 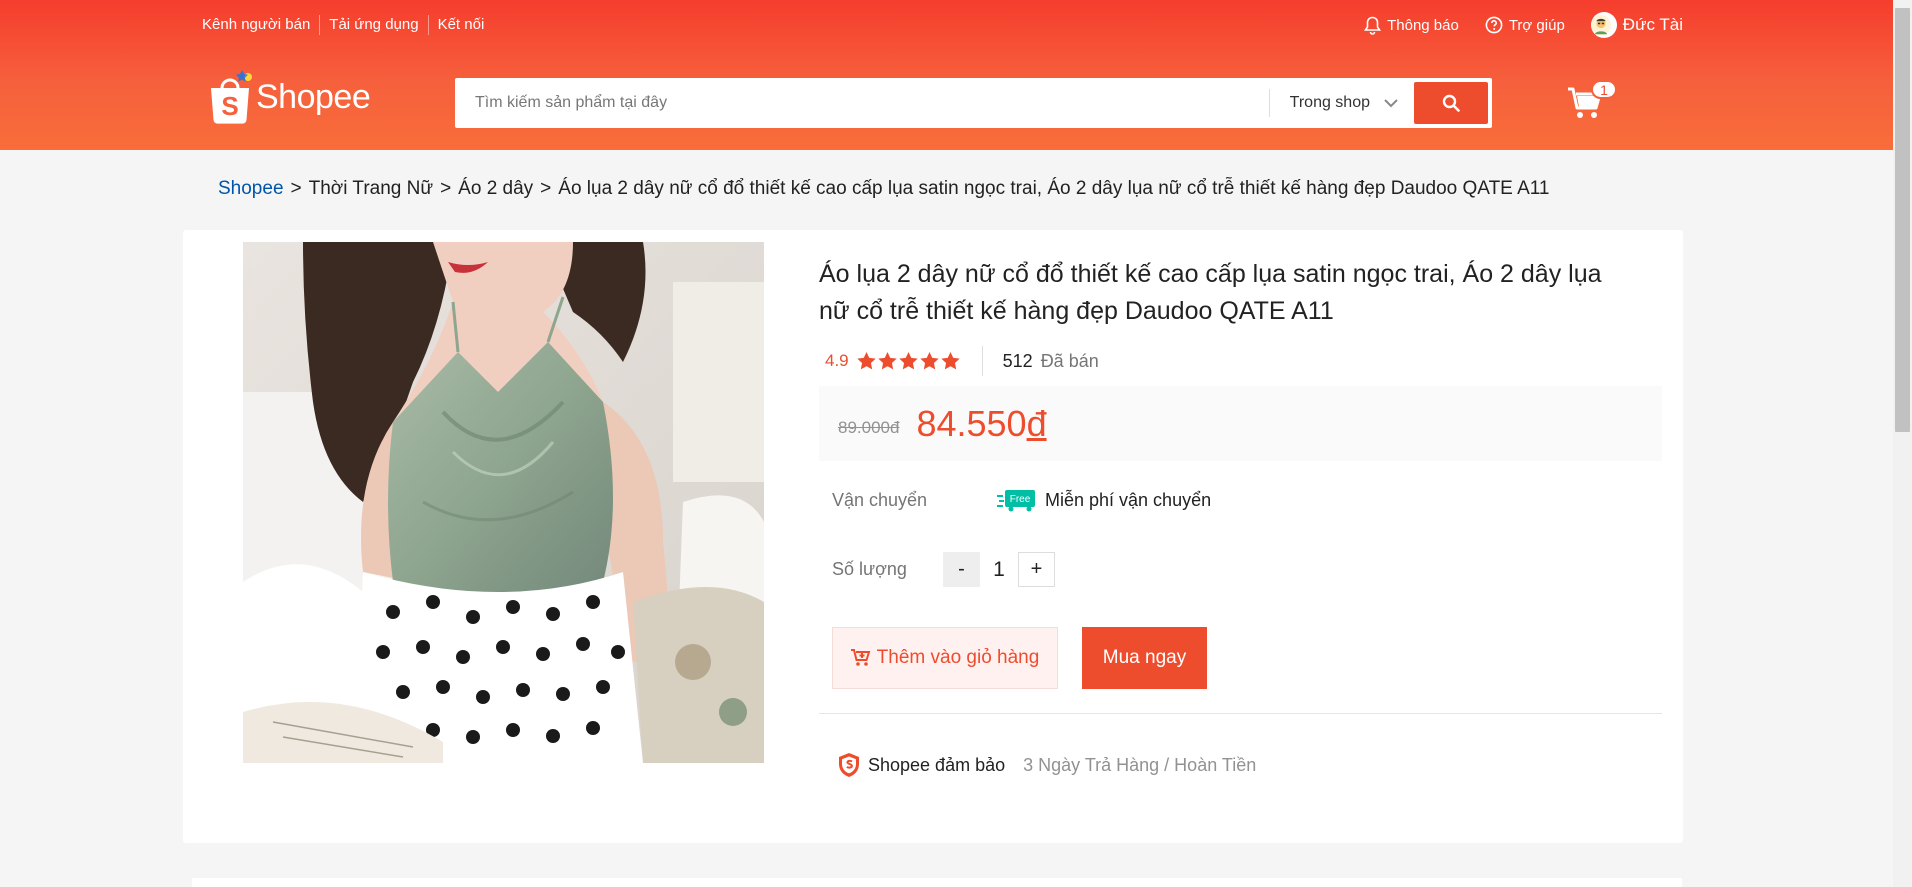 I want to click on cart-plus-icon, so click(x=860, y=657).